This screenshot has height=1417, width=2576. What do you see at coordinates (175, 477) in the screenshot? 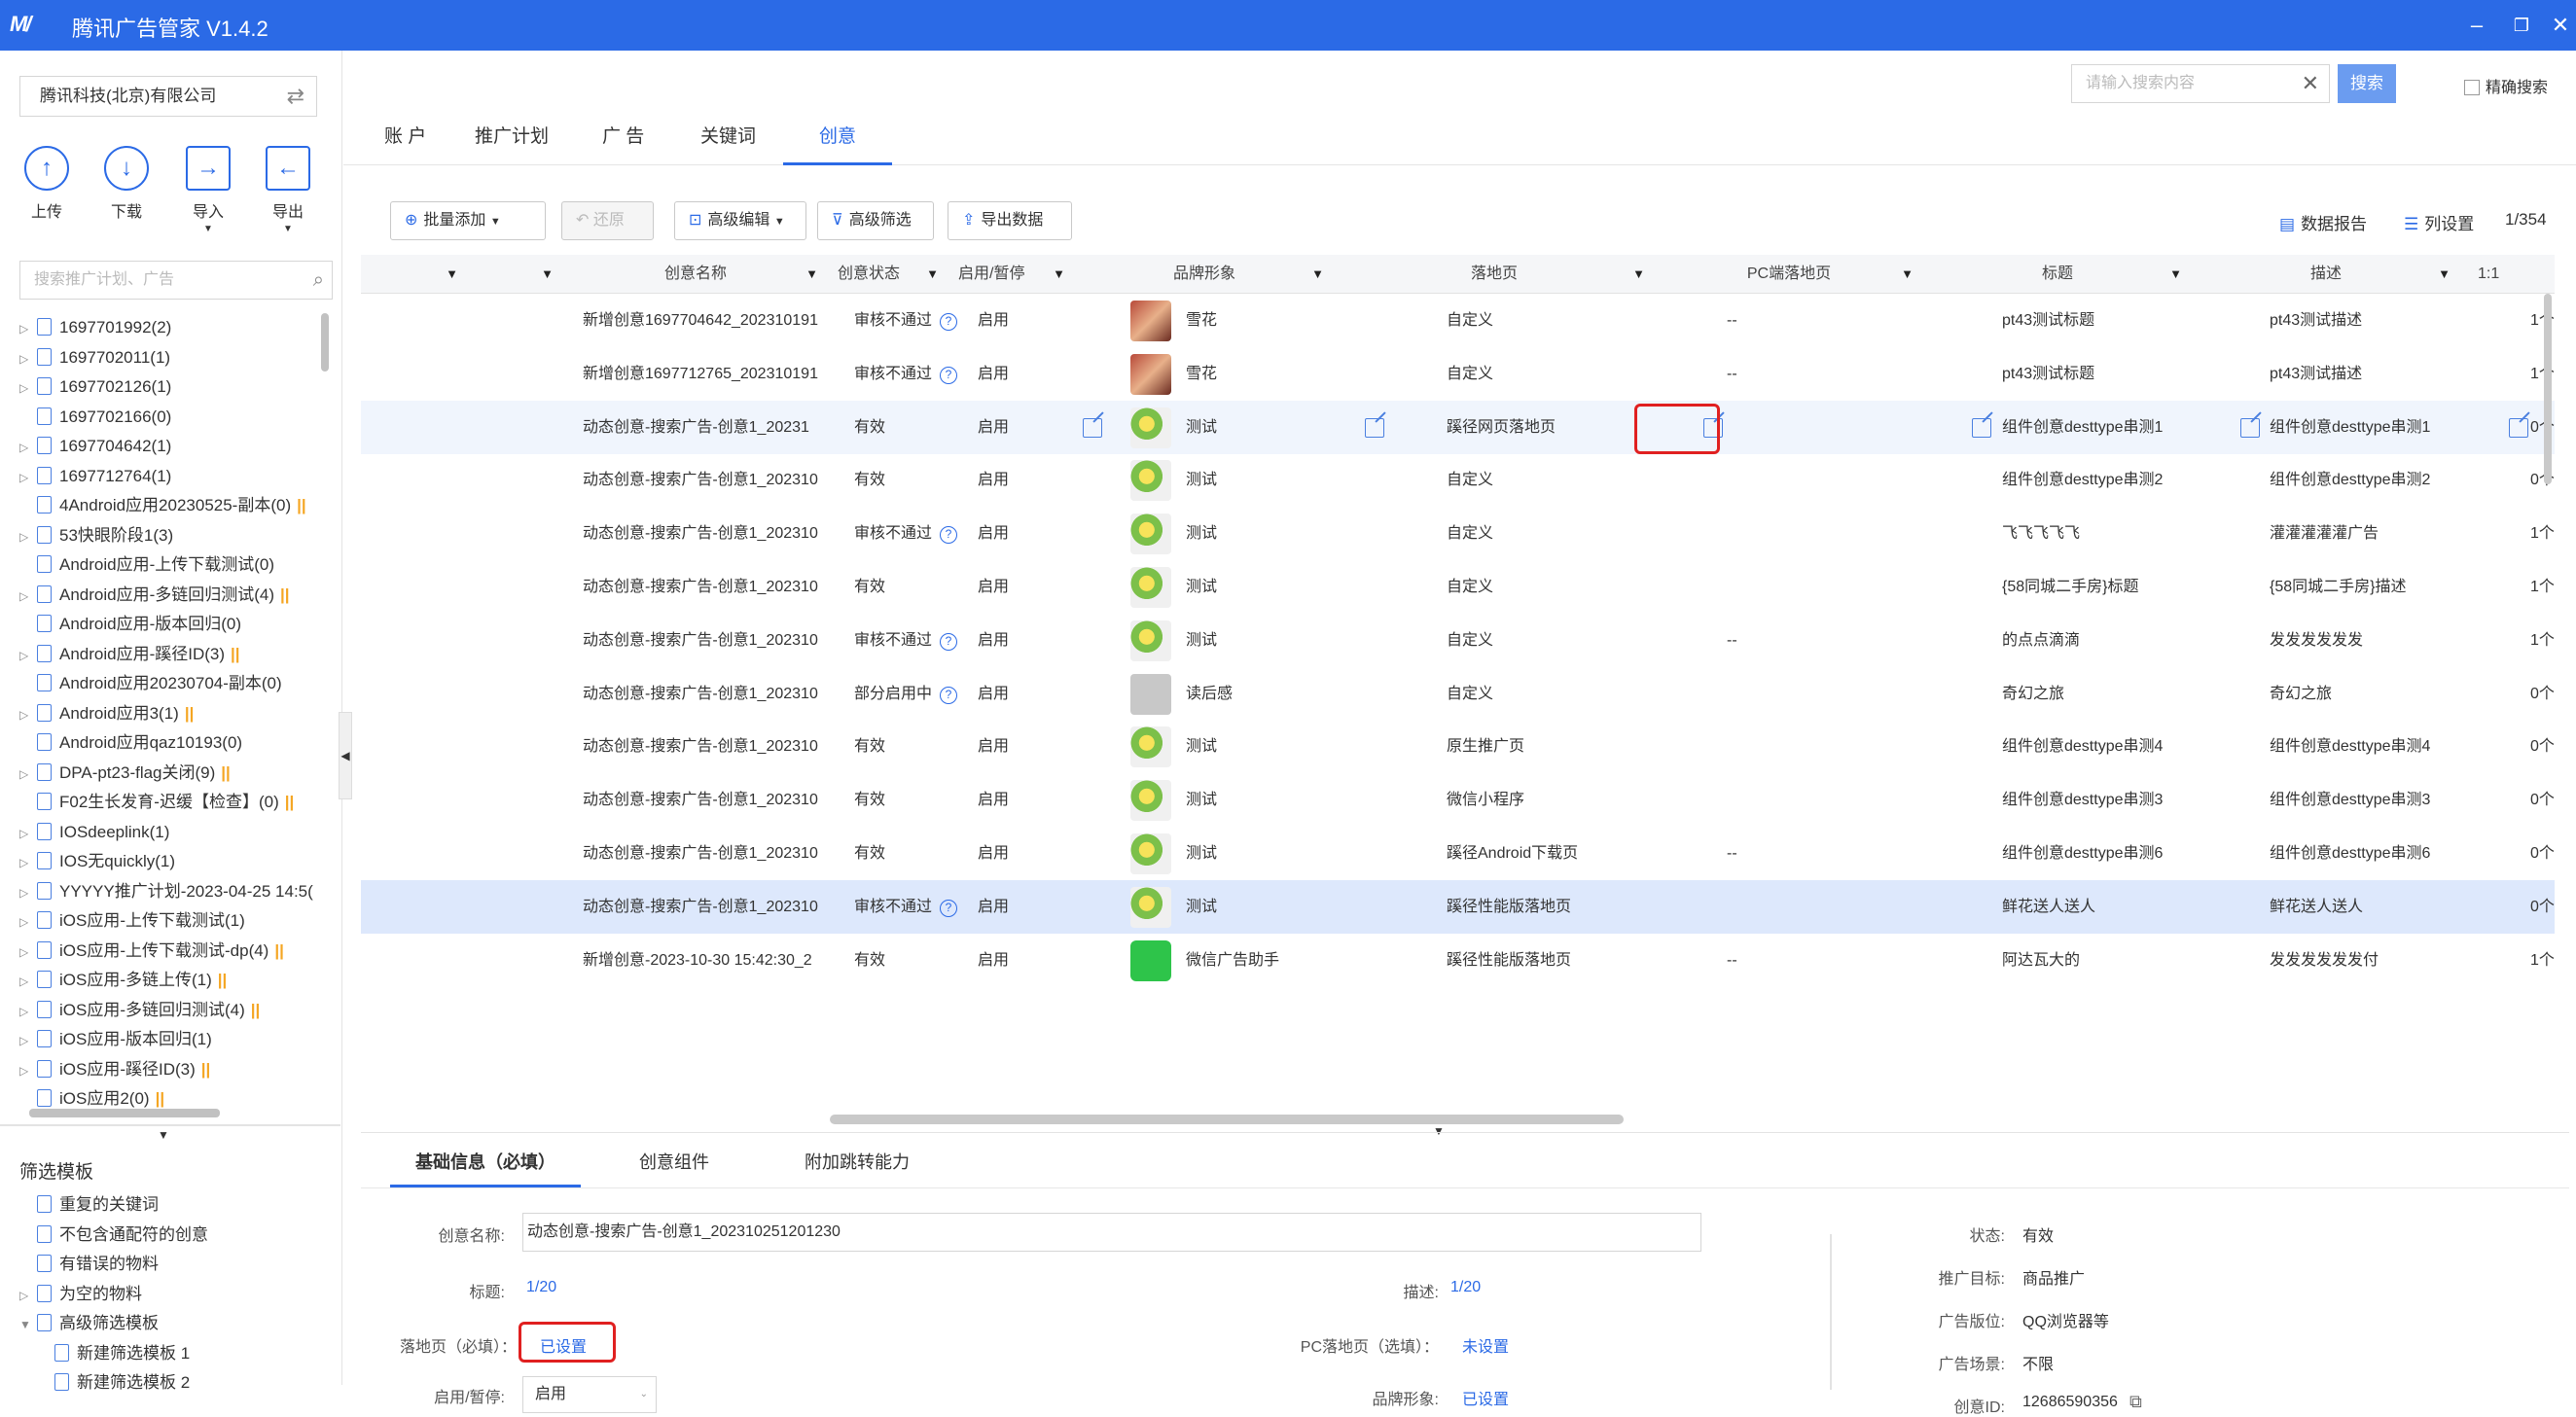
I see `tree-item: ▷ 1697712764(1)` at bounding box center [175, 477].